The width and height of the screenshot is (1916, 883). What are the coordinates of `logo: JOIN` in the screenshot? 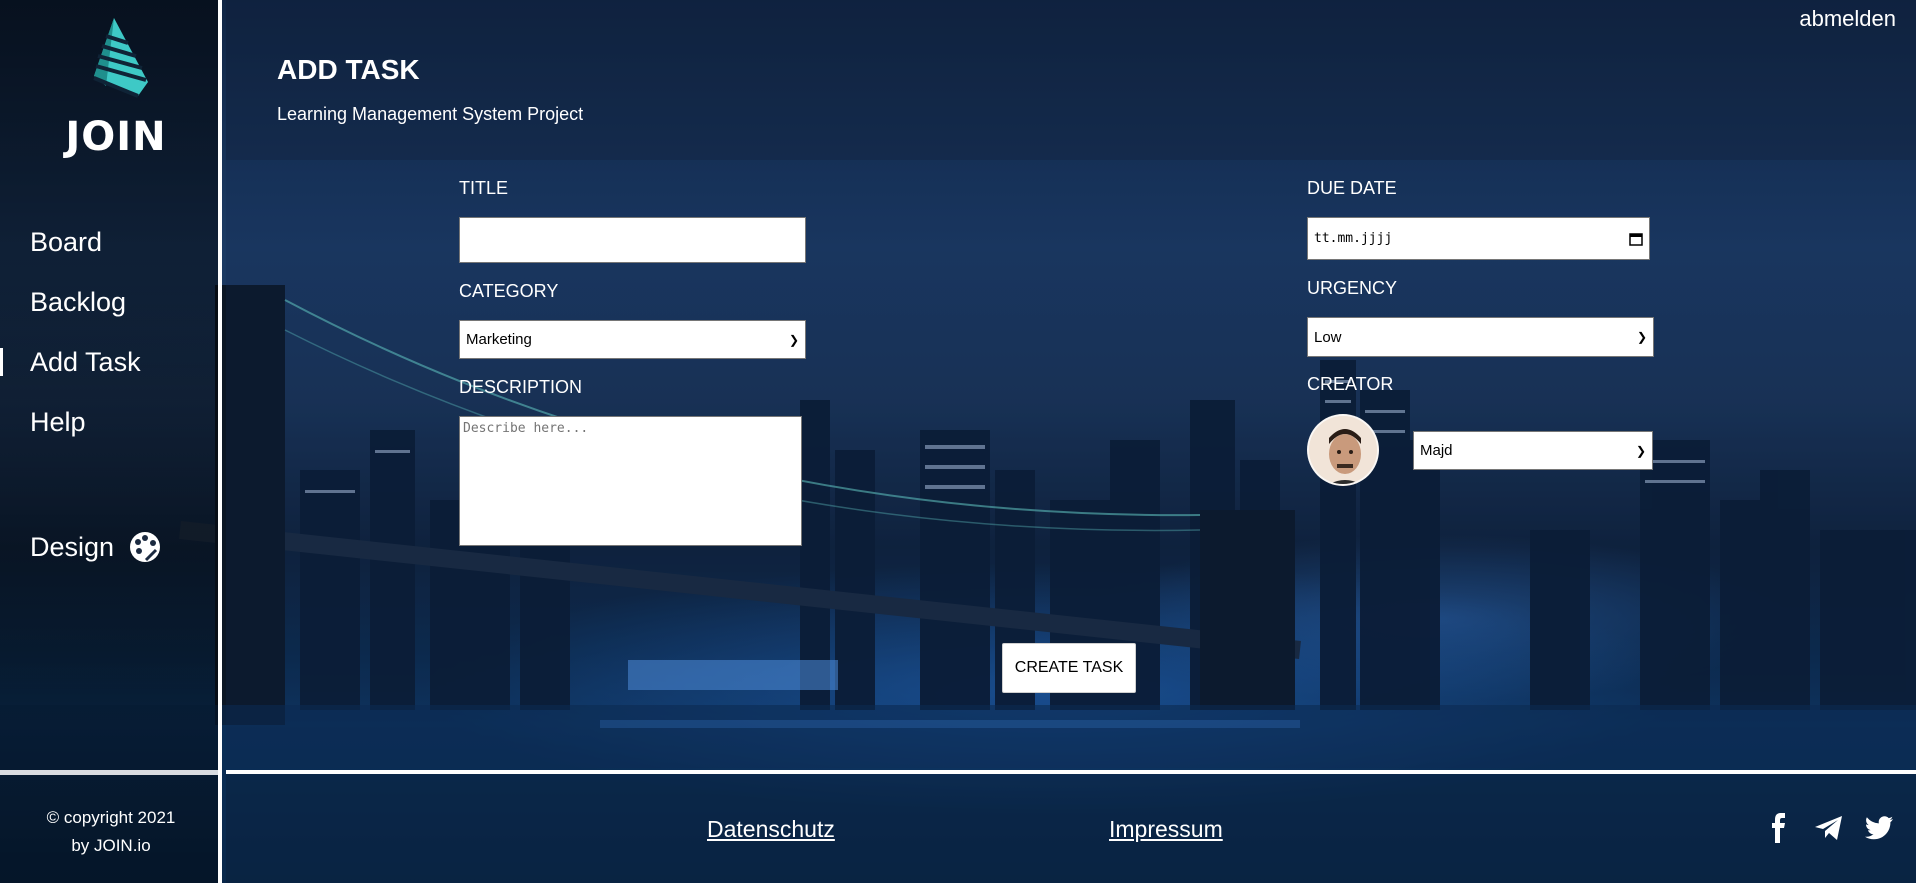 It's located at (116, 88).